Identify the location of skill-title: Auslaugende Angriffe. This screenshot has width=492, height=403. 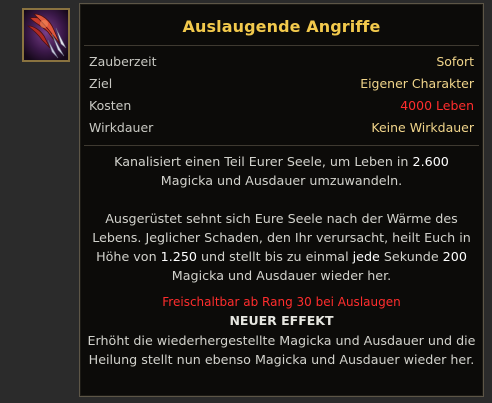
(281, 26).